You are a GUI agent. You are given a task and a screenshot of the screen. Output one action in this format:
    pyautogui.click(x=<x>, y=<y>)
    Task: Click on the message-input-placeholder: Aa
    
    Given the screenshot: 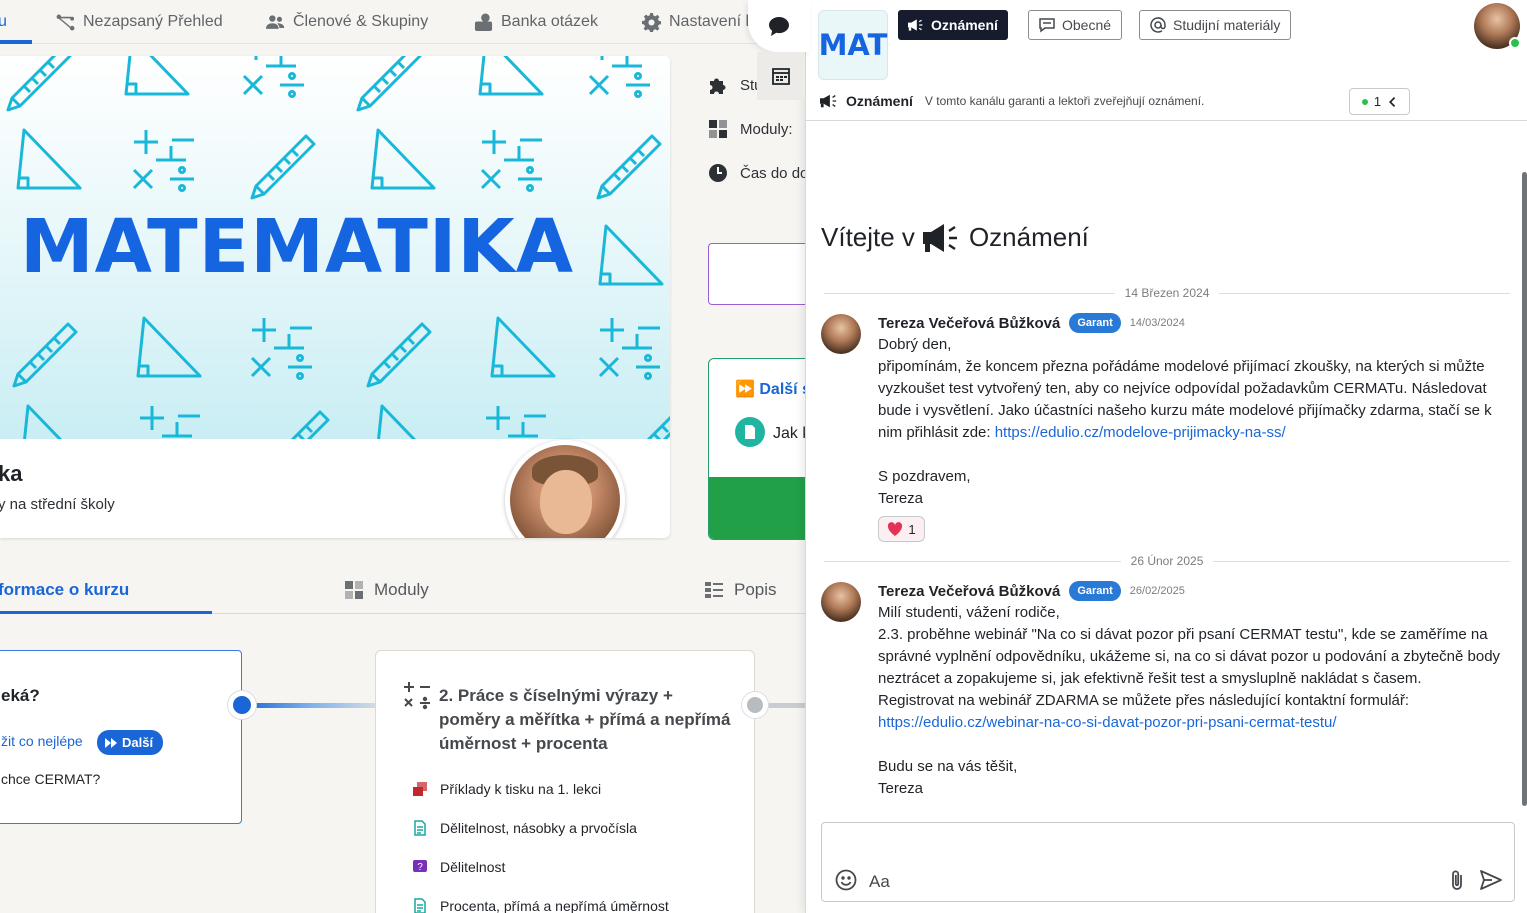 What is the action you would take?
    pyautogui.click(x=879, y=882)
    